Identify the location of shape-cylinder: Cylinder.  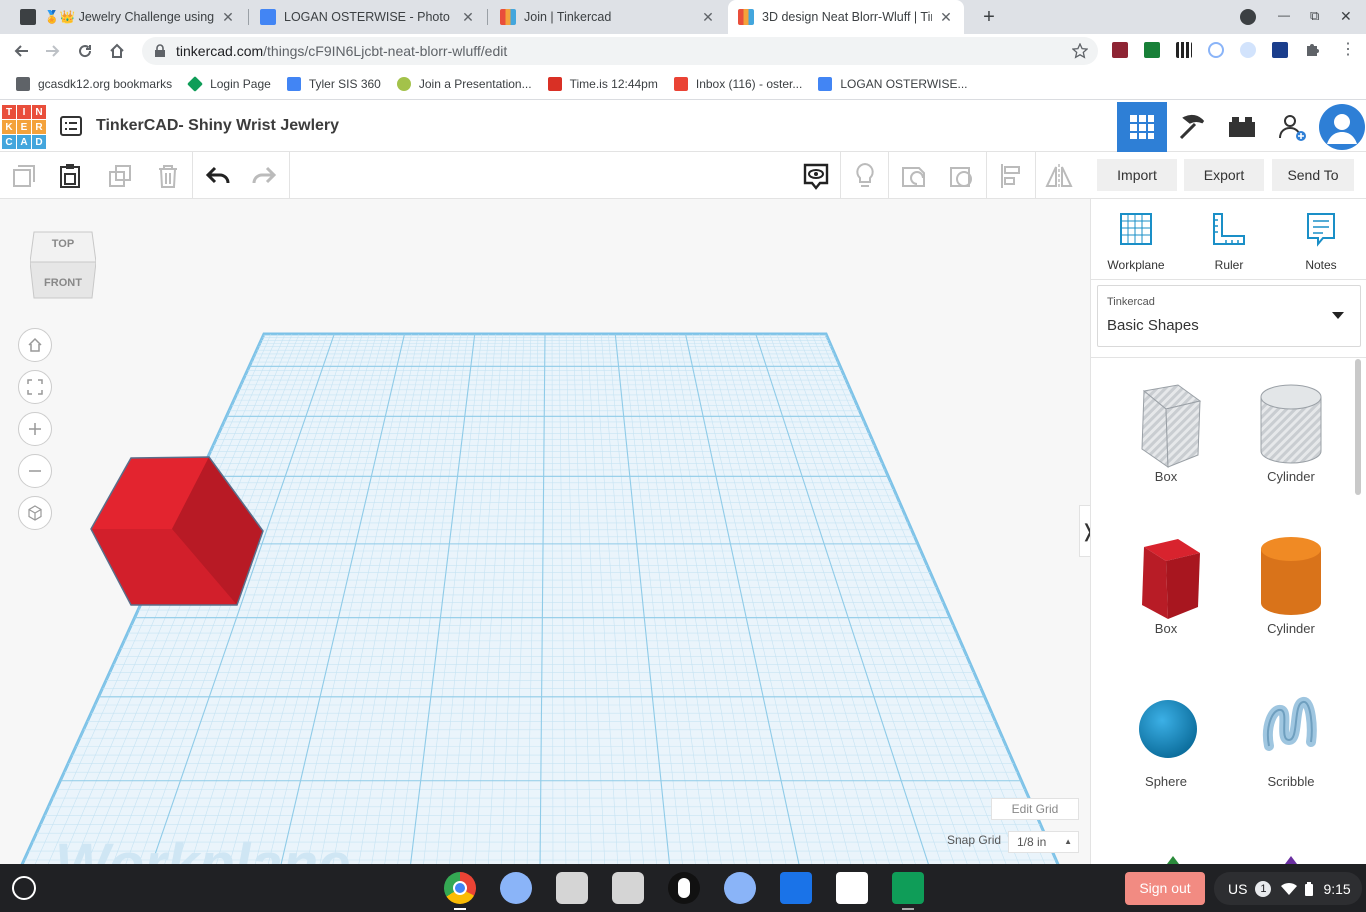
(1291, 601).